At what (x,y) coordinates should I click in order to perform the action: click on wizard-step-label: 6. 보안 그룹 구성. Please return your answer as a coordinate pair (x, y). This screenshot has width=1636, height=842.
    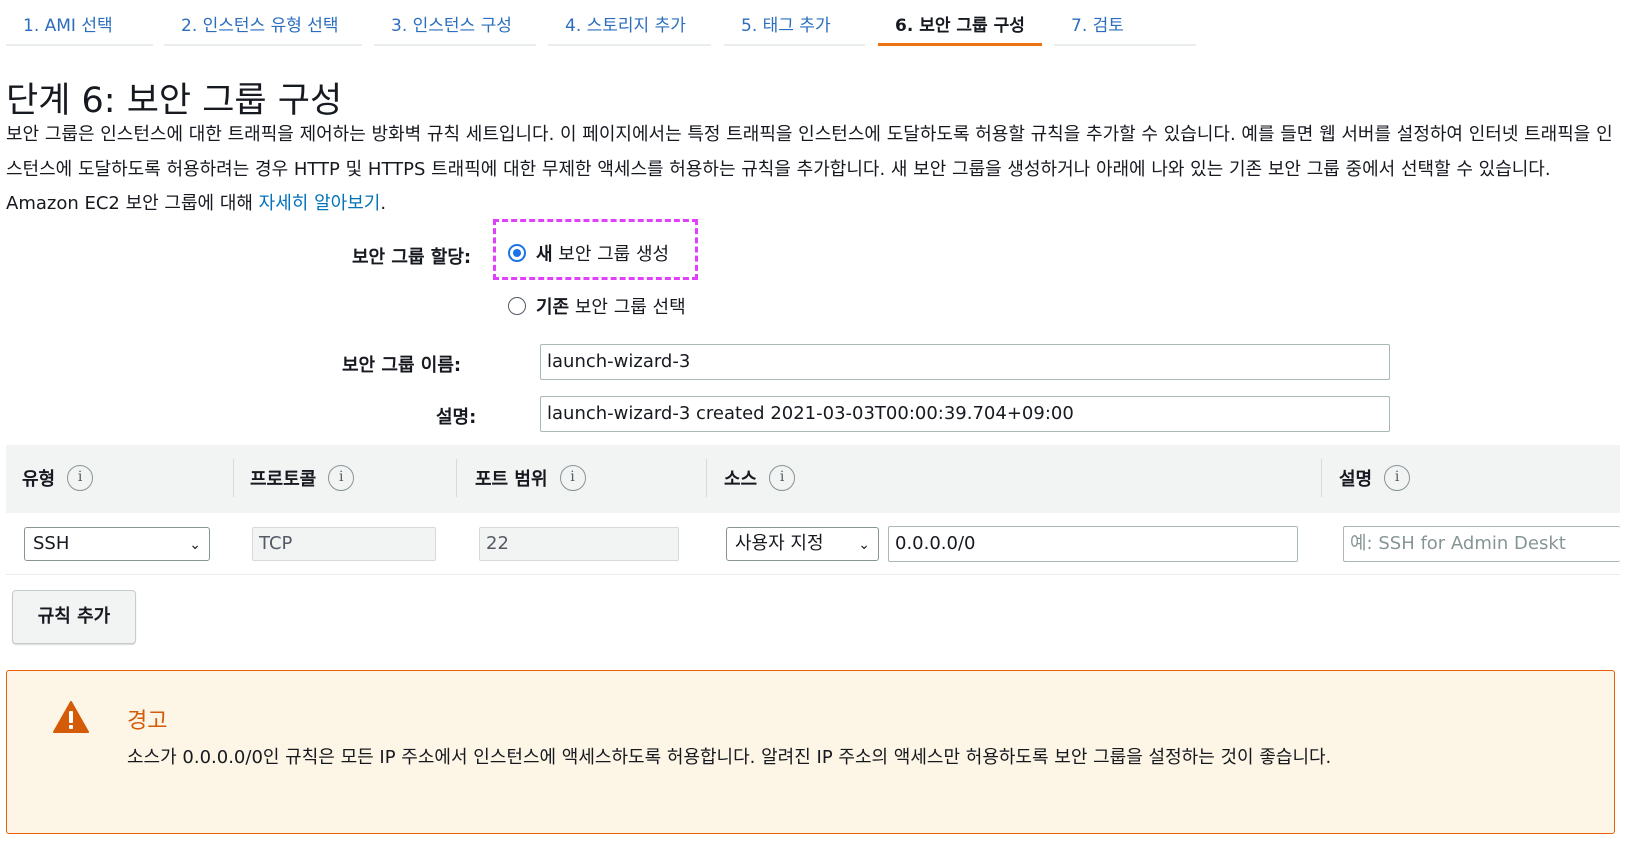
    Looking at the image, I should click on (960, 26).